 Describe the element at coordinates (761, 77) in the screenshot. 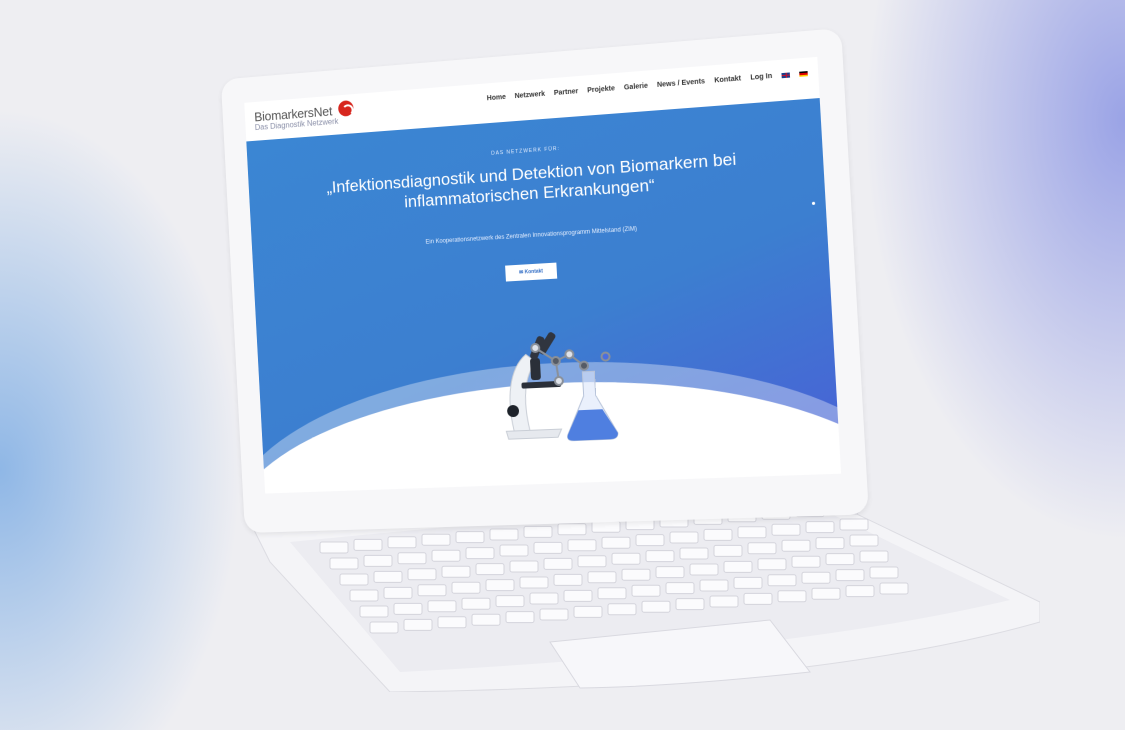

I see `nav-login: Log In` at that location.